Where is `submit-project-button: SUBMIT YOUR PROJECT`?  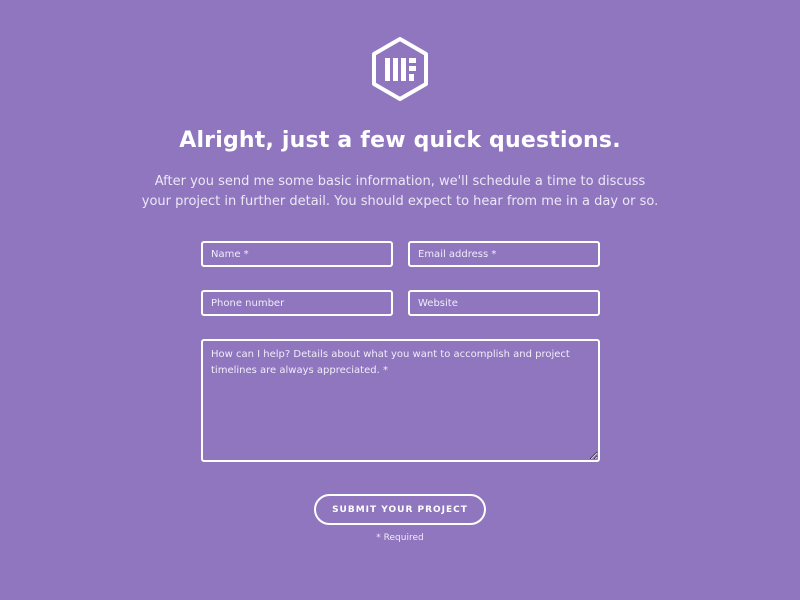
submit-project-button: SUBMIT YOUR PROJECT is located at coordinates (400, 509).